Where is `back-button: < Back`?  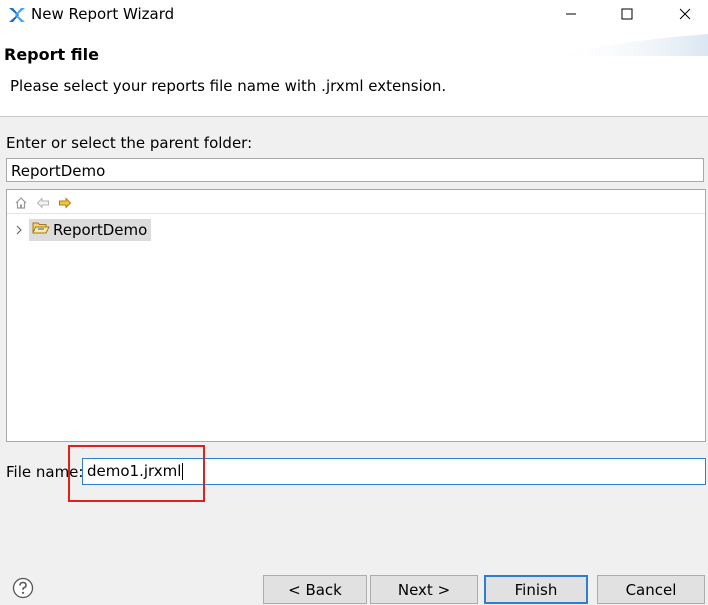
back-button: < Back is located at coordinates (315, 589).